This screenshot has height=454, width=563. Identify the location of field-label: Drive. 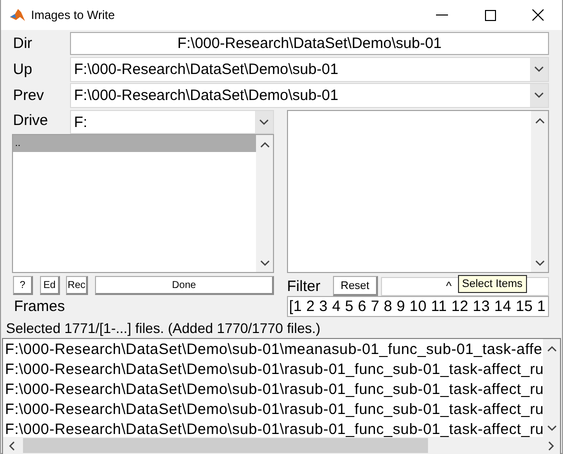
(31, 121).